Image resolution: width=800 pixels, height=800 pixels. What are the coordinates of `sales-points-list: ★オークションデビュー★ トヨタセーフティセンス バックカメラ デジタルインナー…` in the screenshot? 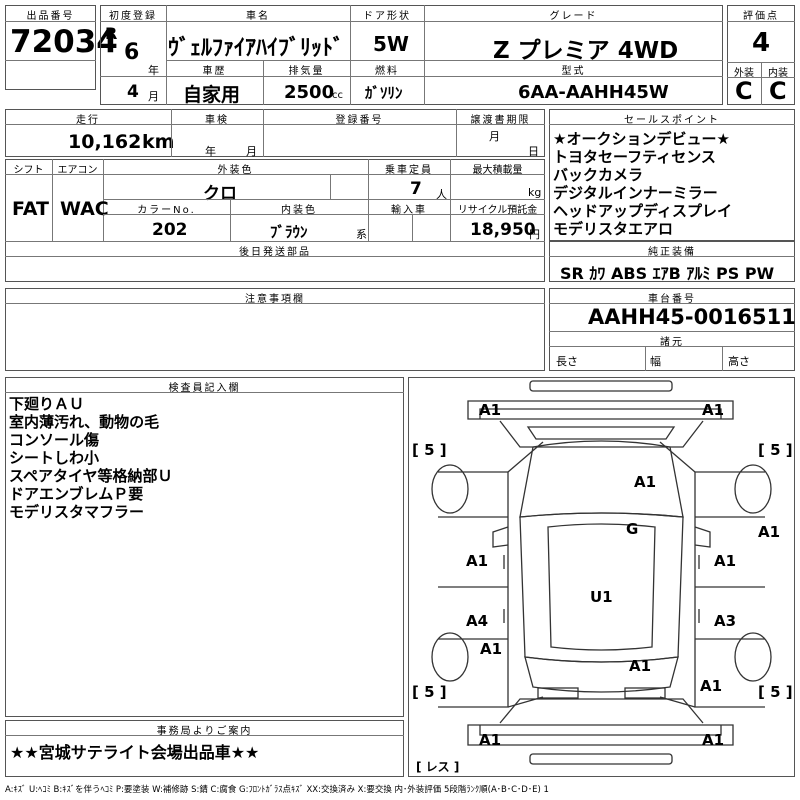 It's located at (642, 184).